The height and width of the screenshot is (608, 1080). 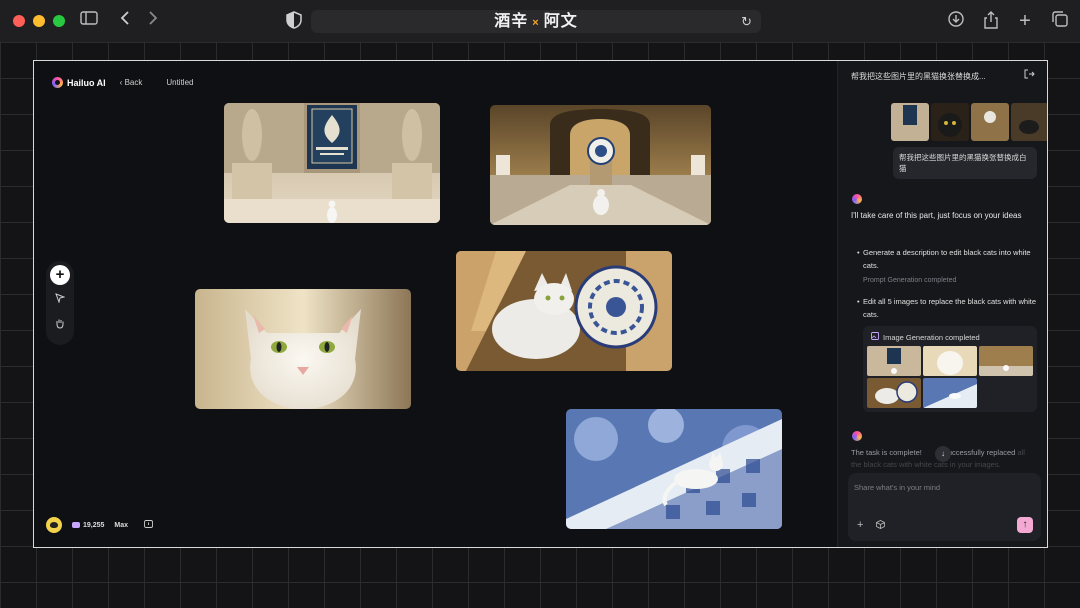 I want to click on image-gen-status: Image Generation completed, so click(x=925, y=337).